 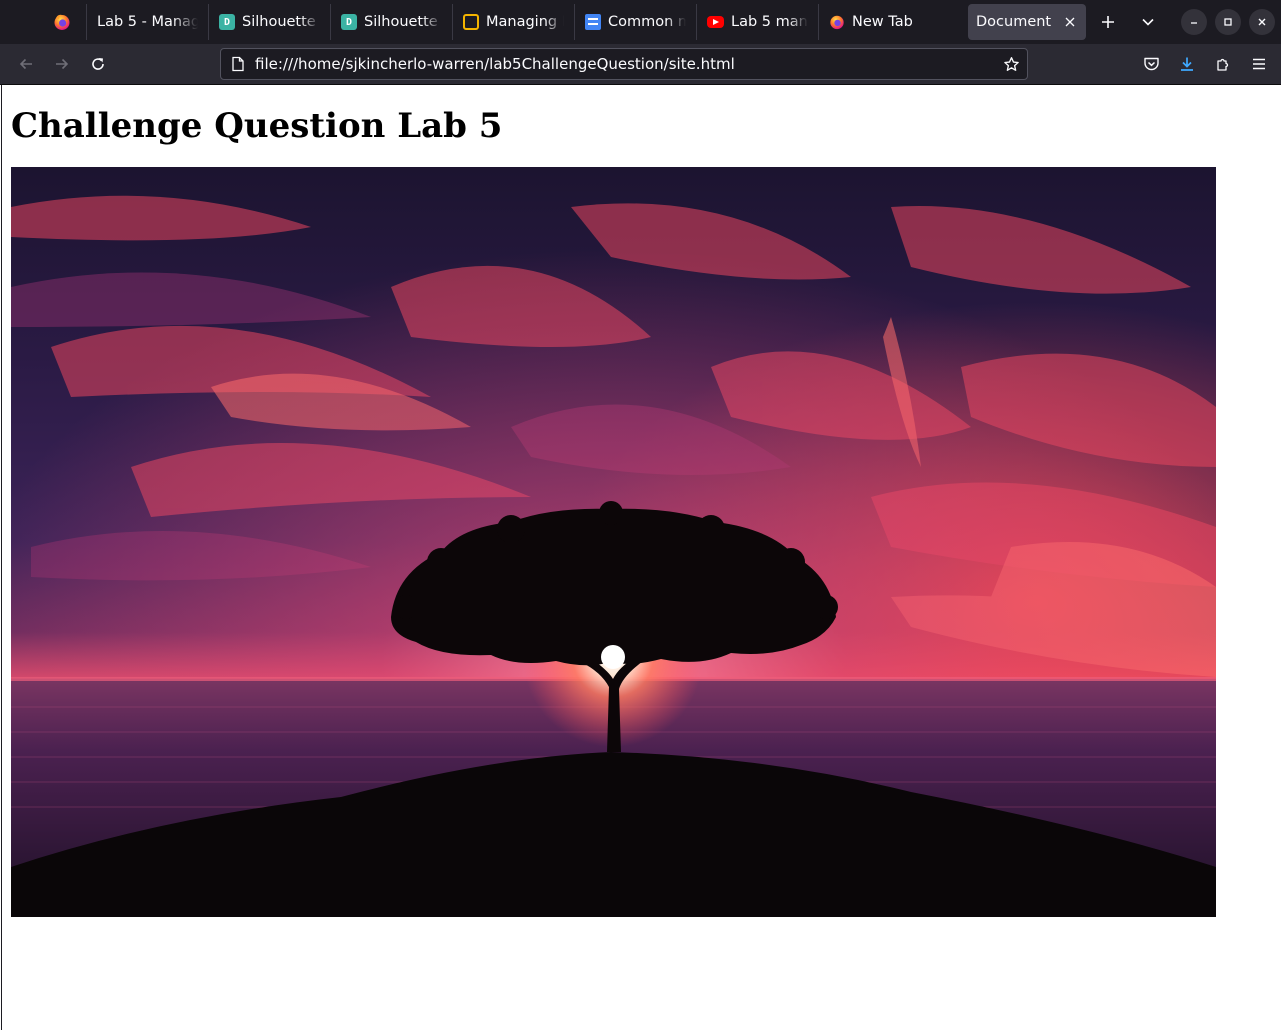 What do you see at coordinates (882, 22) in the screenshot?
I see `tab-label: New Tab` at bounding box center [882, 22].